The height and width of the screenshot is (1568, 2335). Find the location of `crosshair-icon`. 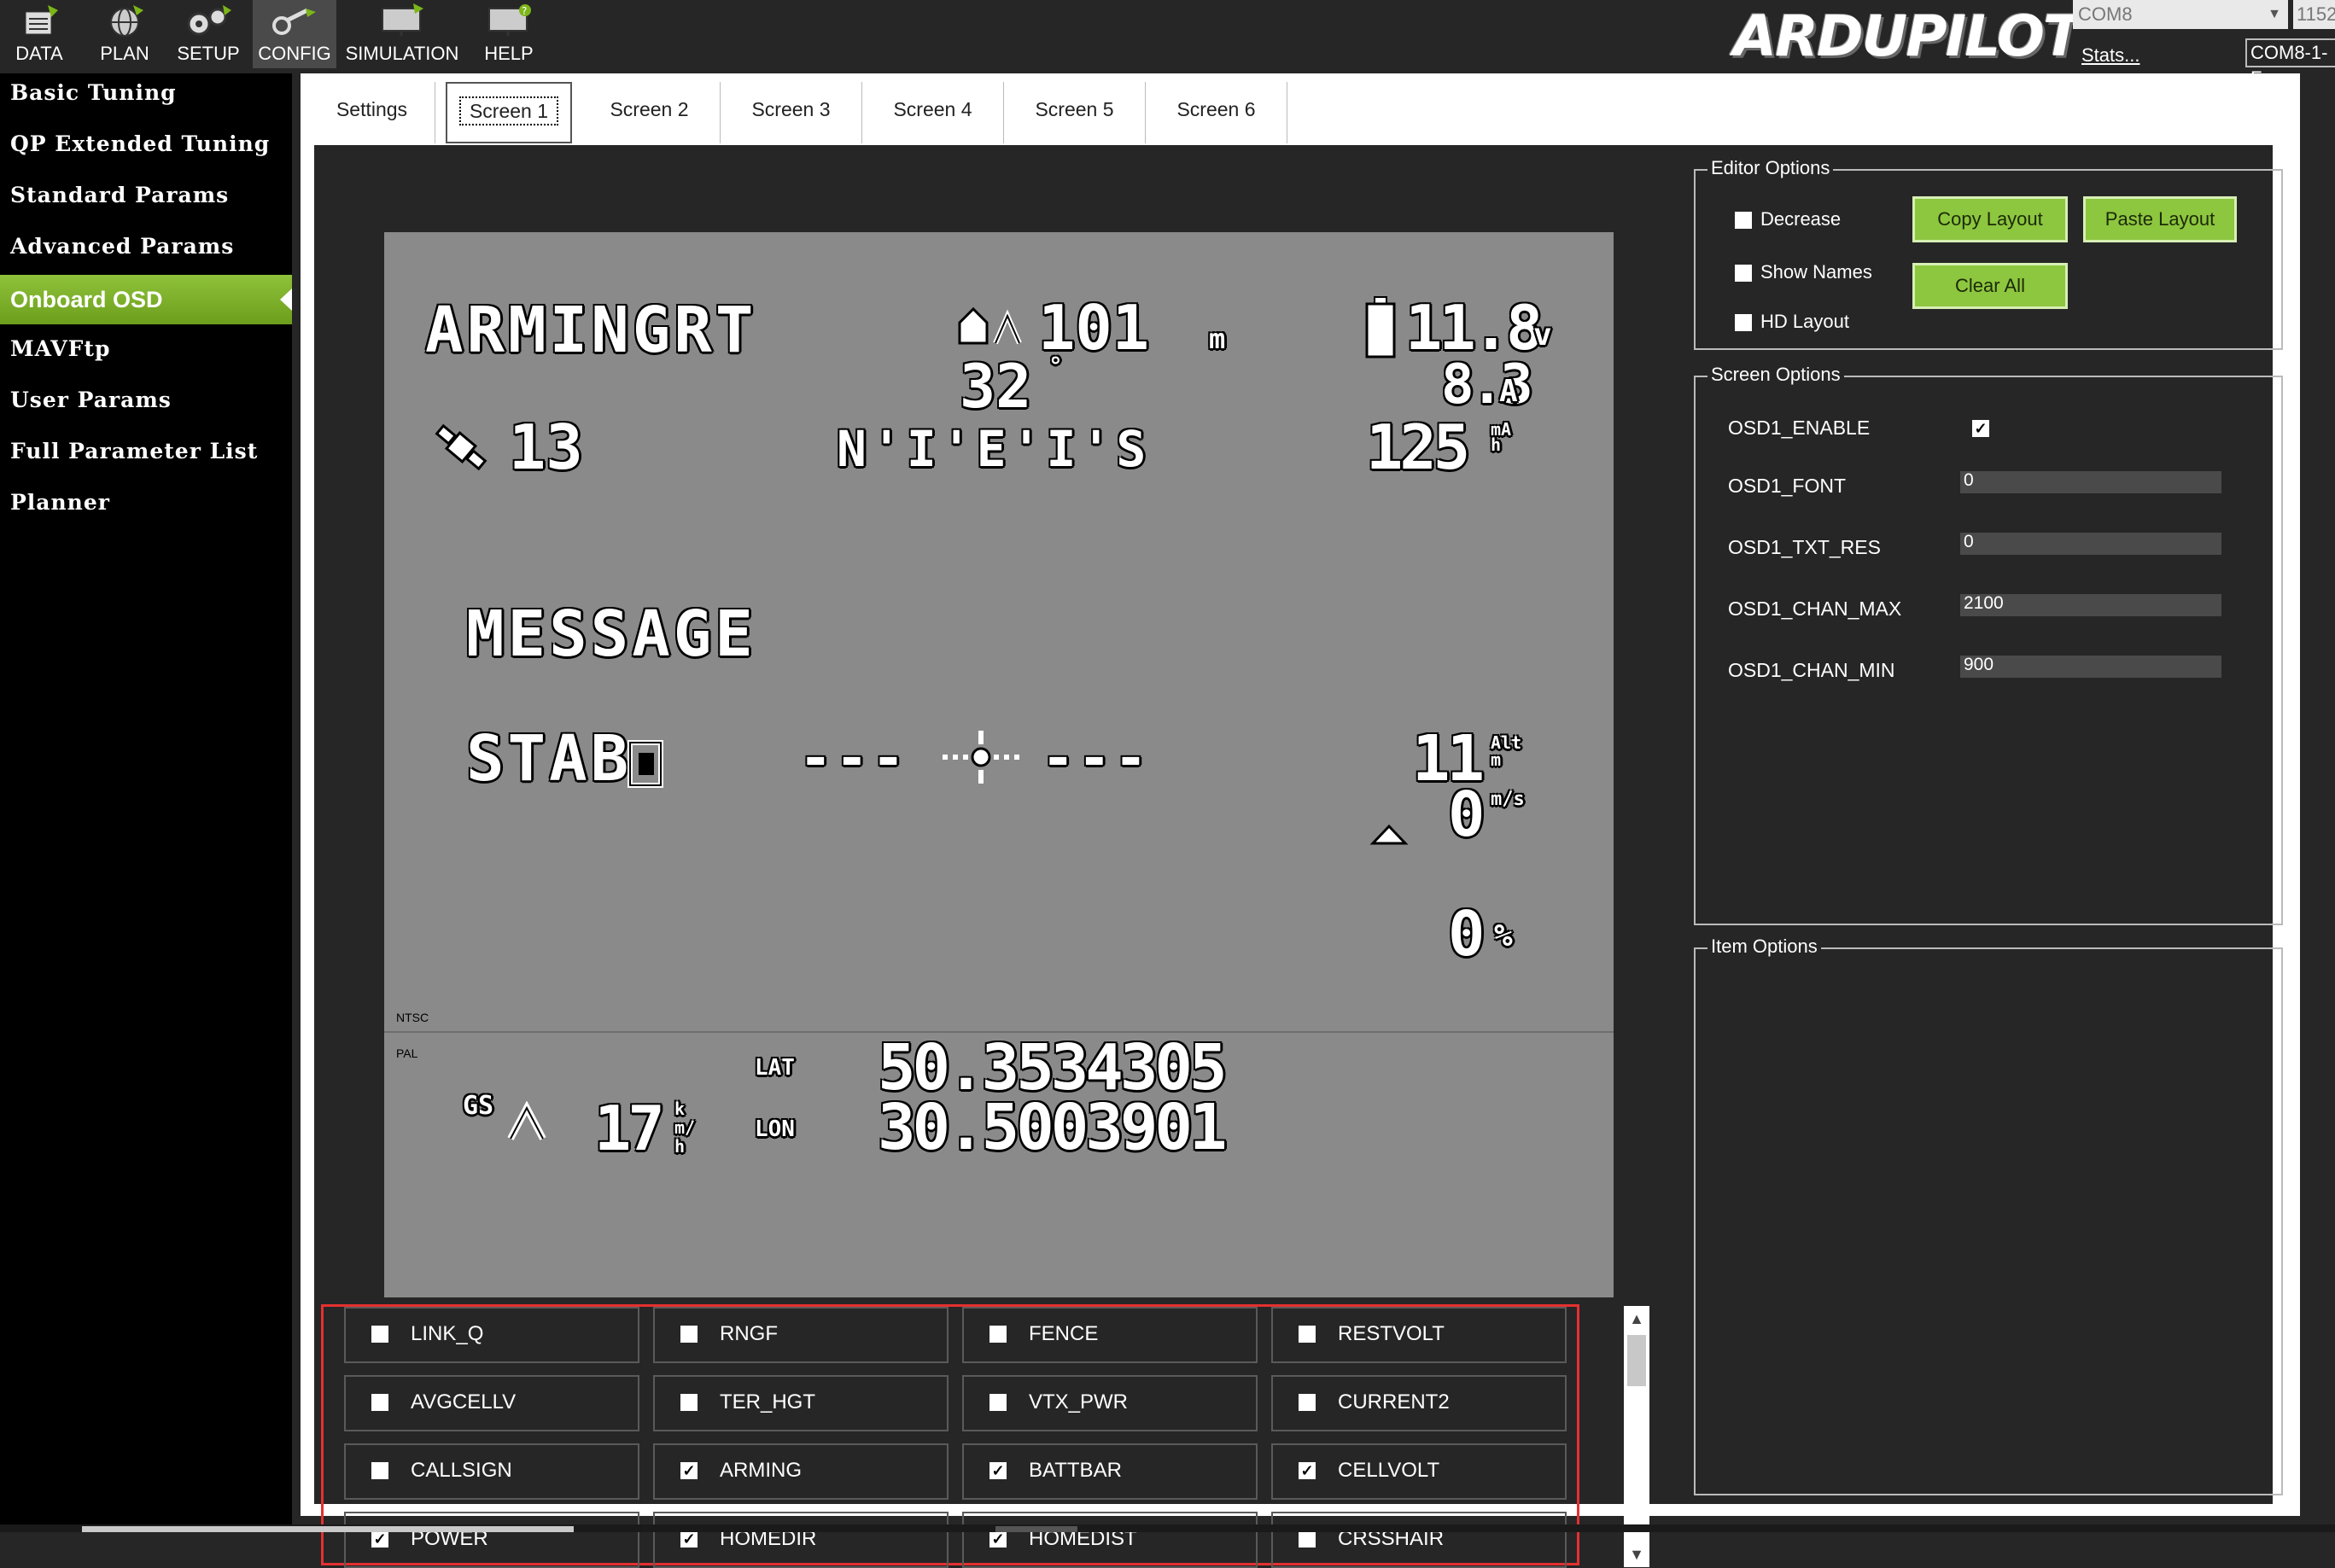

crosshair-icon is located at coordinates (981, 757).